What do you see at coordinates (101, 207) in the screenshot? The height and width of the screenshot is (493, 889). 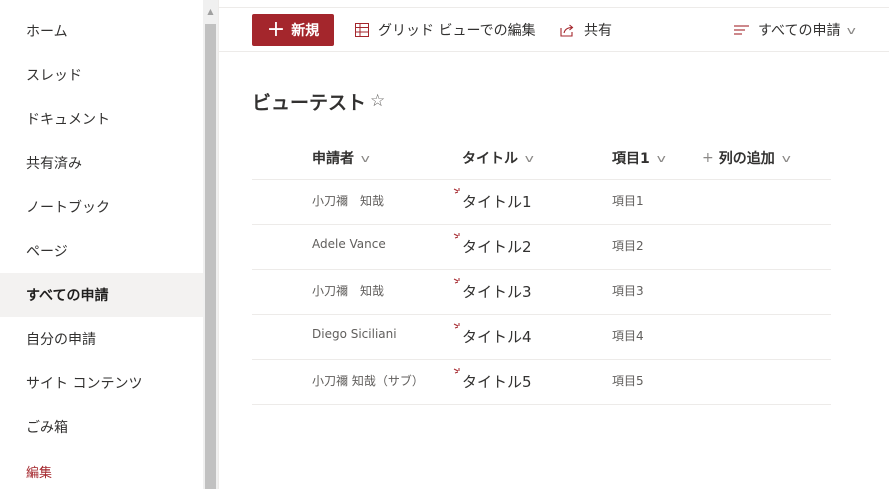 I see `nav-item-notebook: ノートブック` at bounding box center [101, 207].